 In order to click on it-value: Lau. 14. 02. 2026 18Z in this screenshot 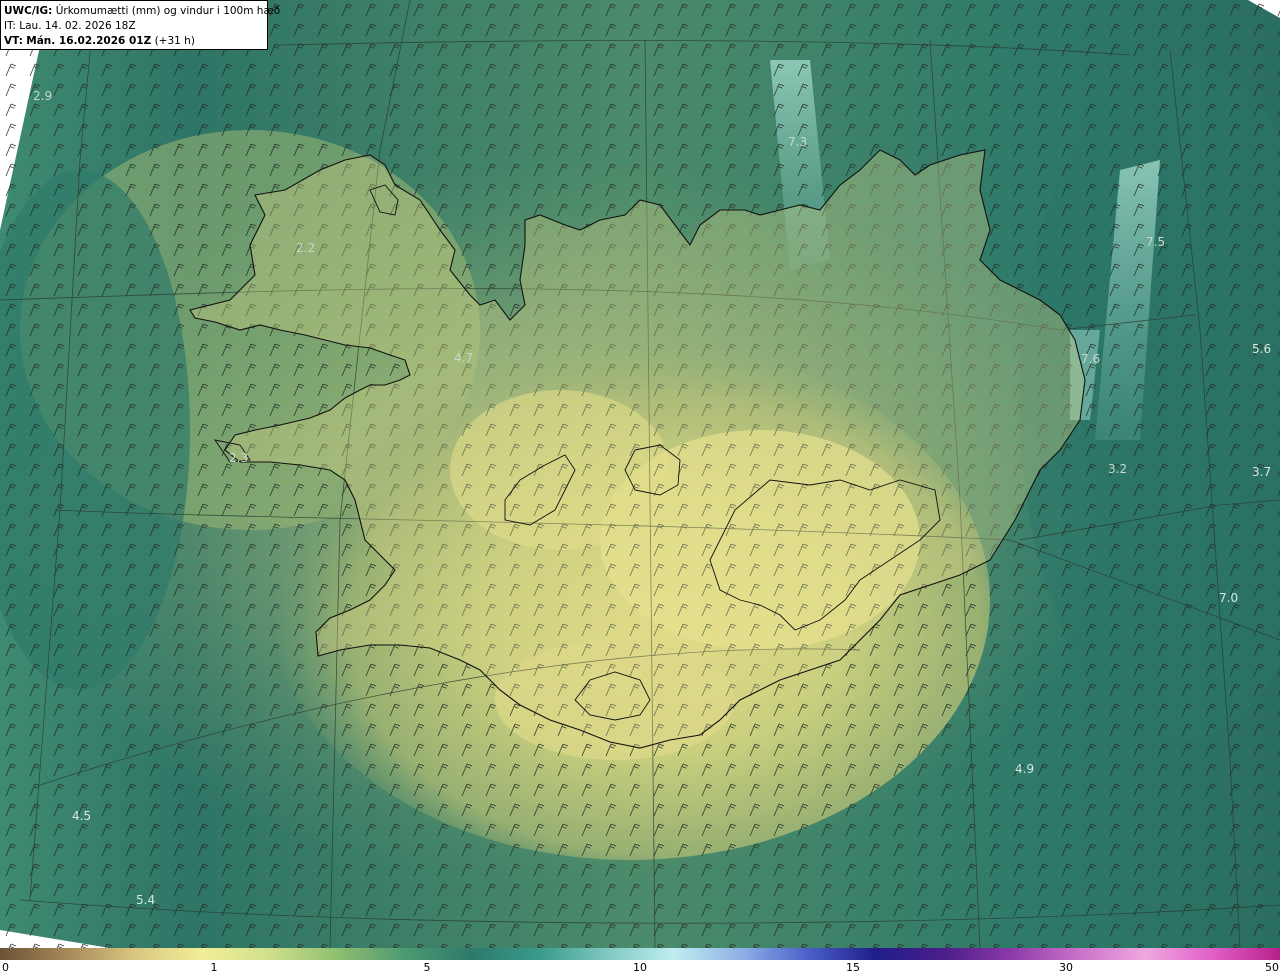, I will do `click(77, 26)`.